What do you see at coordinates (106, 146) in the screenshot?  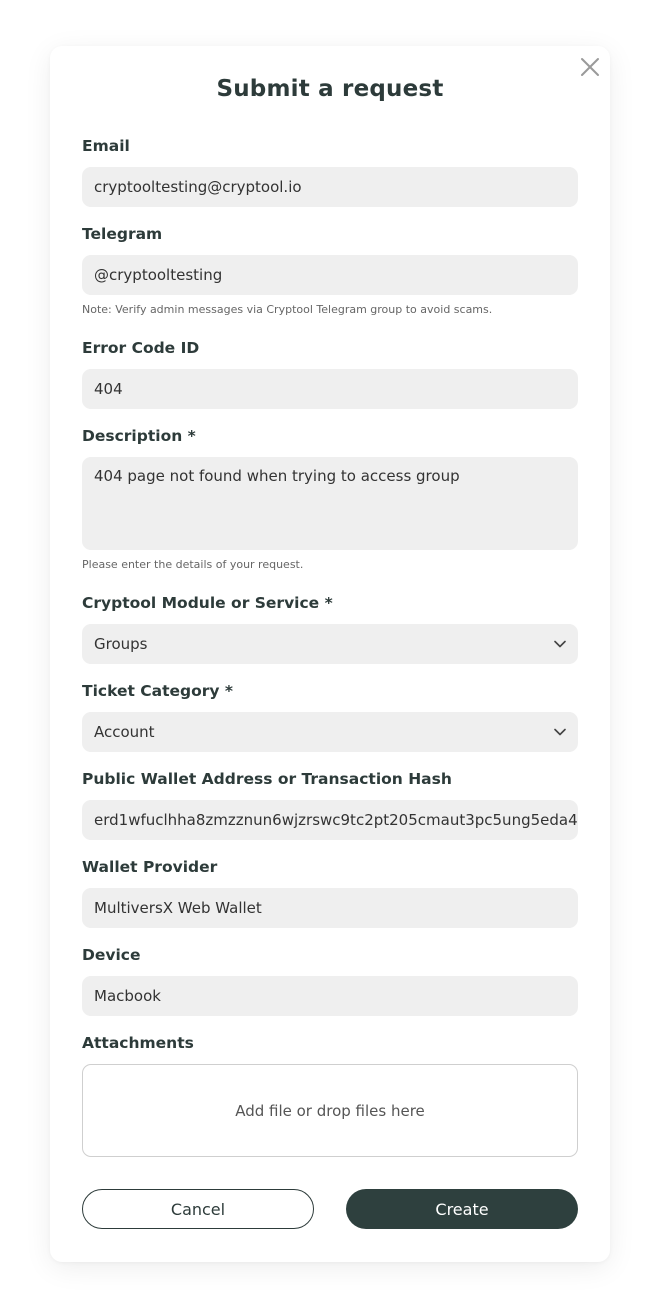 I see `email-label: Email` at bounding box center [106, 146].